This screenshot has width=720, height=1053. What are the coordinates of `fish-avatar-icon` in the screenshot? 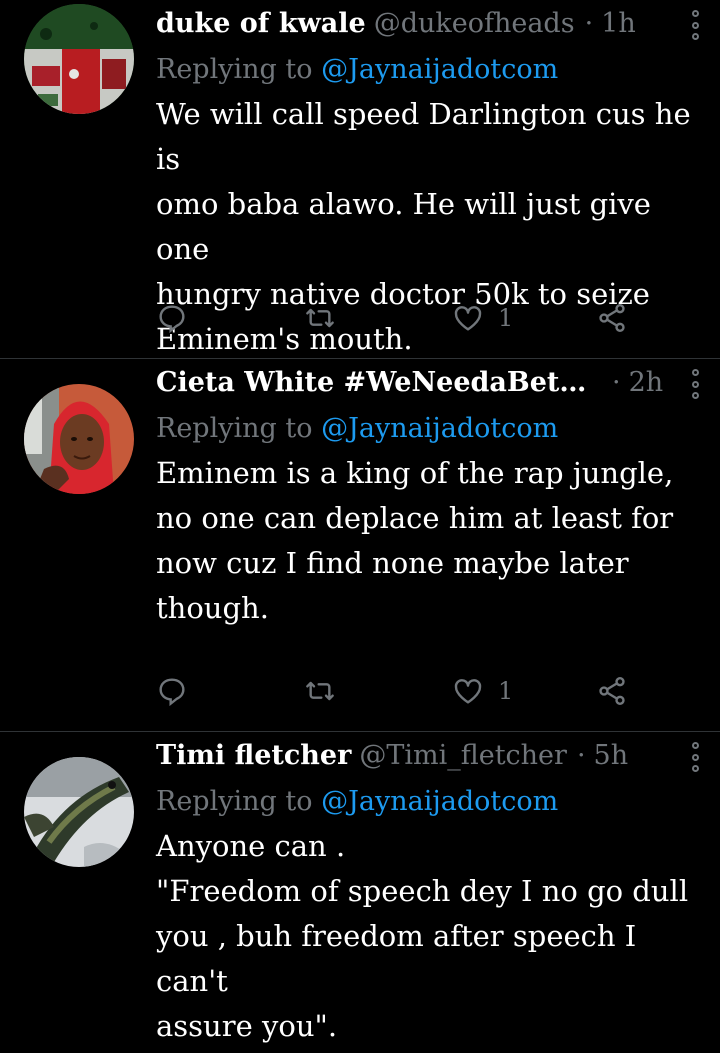 It's located at (79, 812).